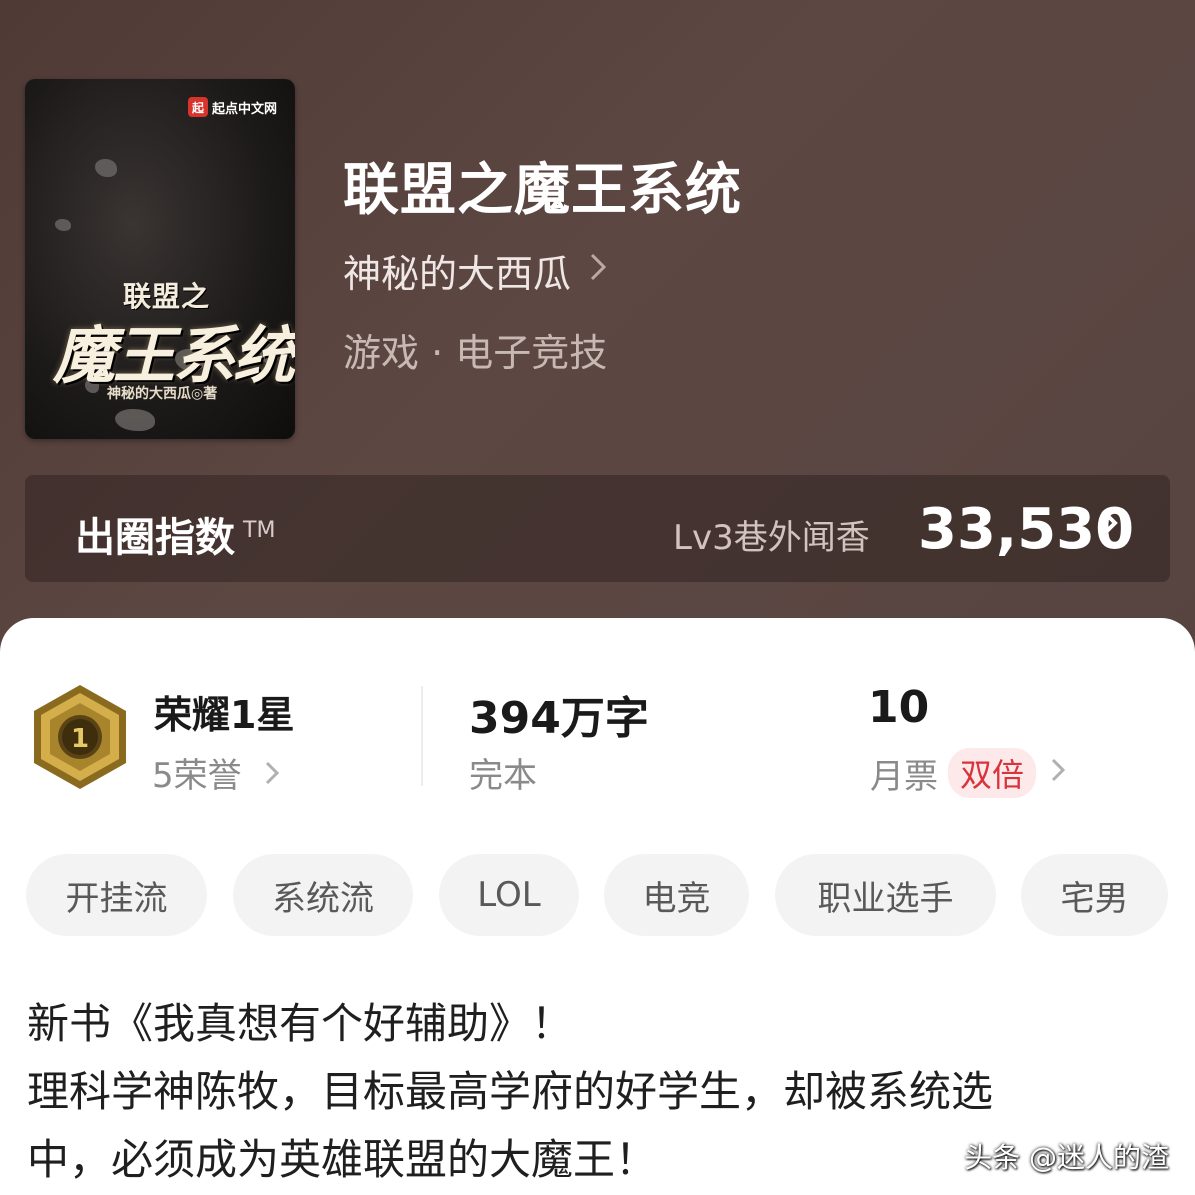  I want to click on monthly-votes-label: 月票, so click(904, 776).